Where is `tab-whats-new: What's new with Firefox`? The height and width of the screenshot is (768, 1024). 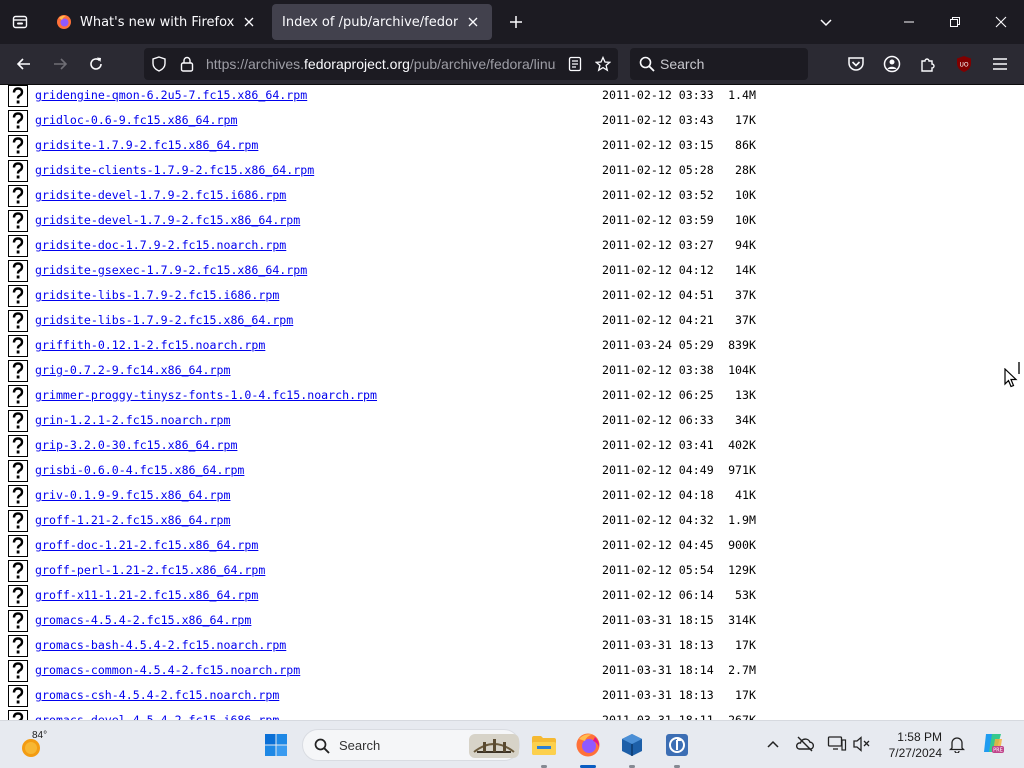 tab-whats-new: What's new with Firefox is located at coordinates (157, 22).